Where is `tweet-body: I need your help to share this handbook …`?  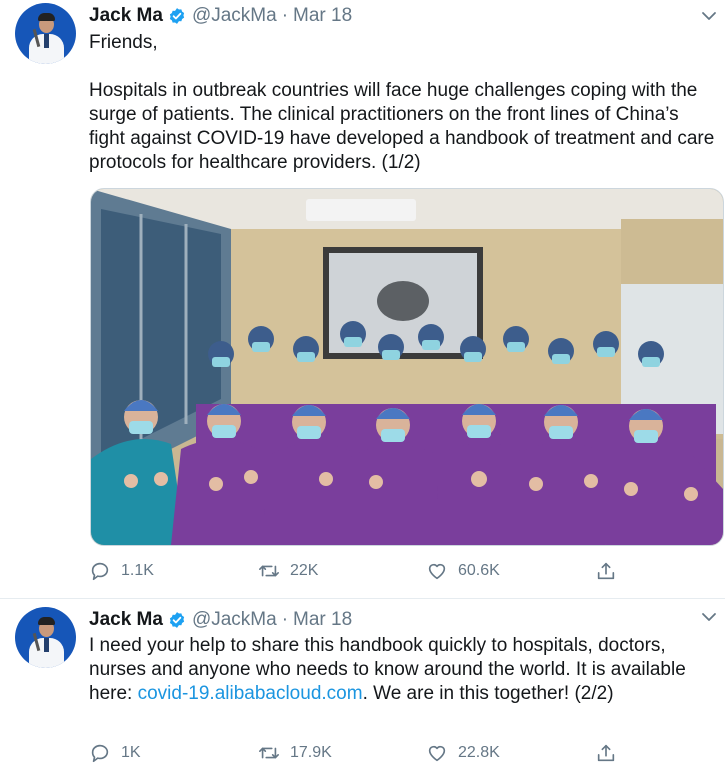
tweet-body: I need your help to share this handbook … is located at coordinates (404, 670).